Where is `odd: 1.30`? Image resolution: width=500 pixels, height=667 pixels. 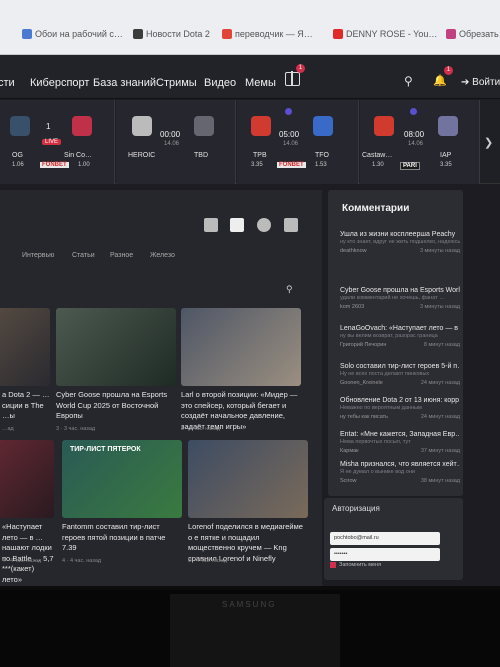 odd: 1.30 is located at coordinates (378, 165).